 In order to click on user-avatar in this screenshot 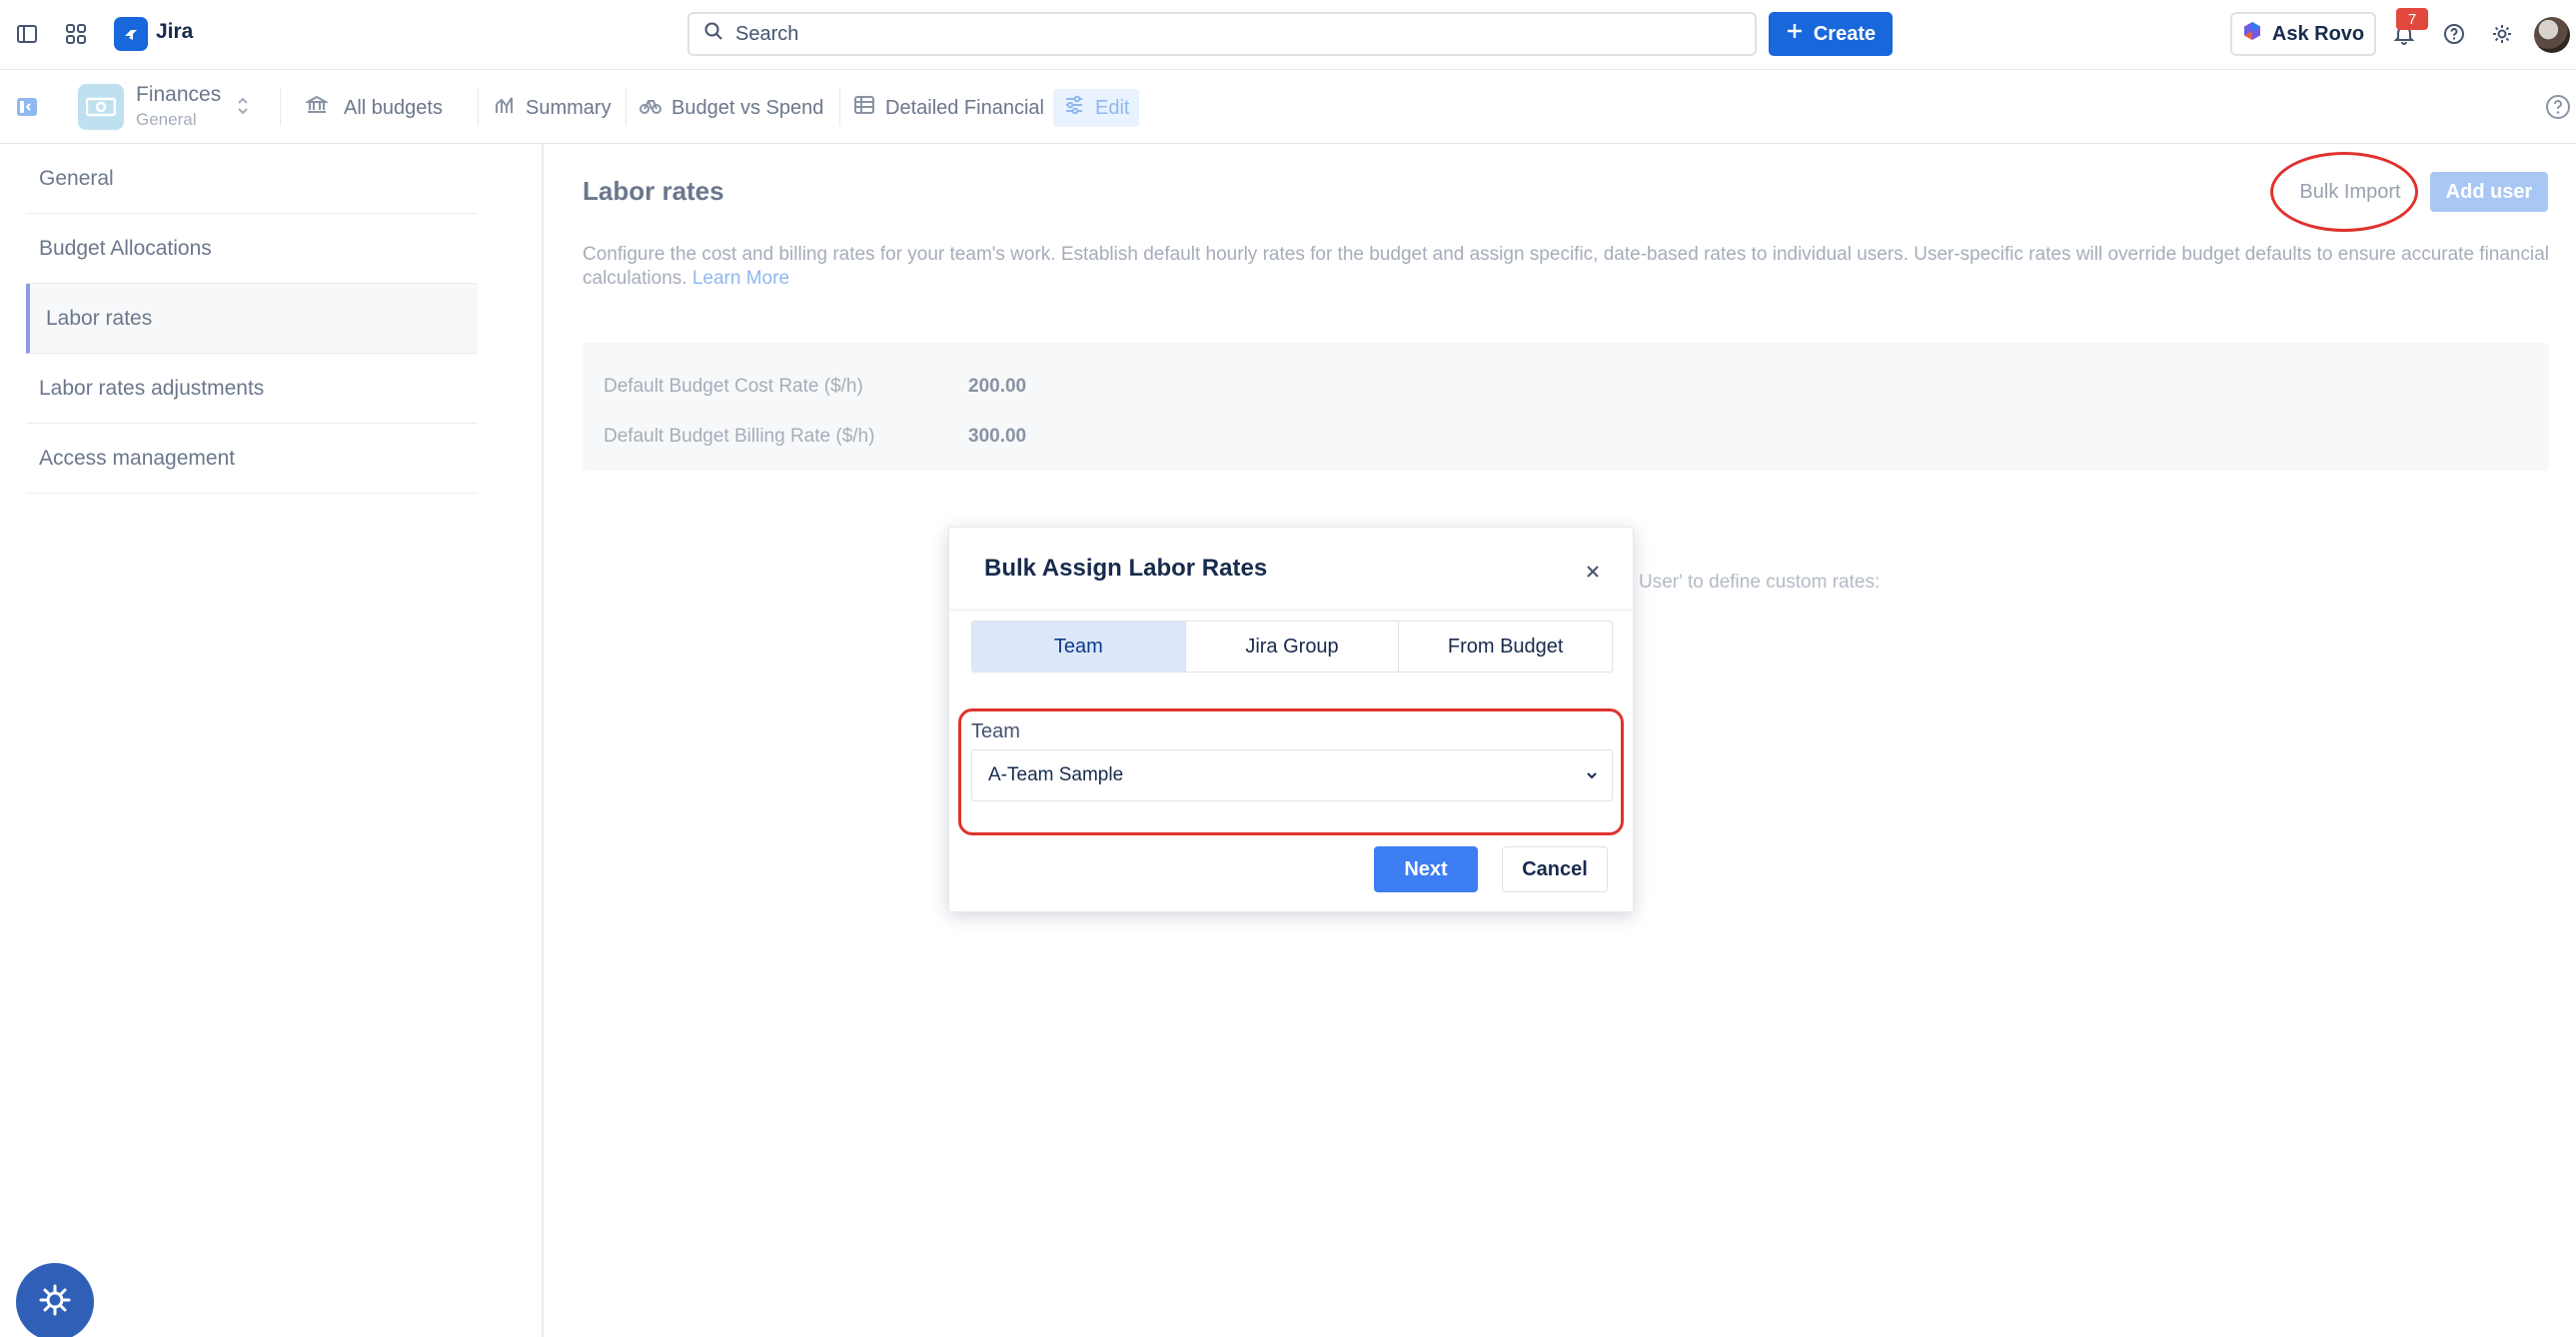, I will do `click(2552, 35)`.